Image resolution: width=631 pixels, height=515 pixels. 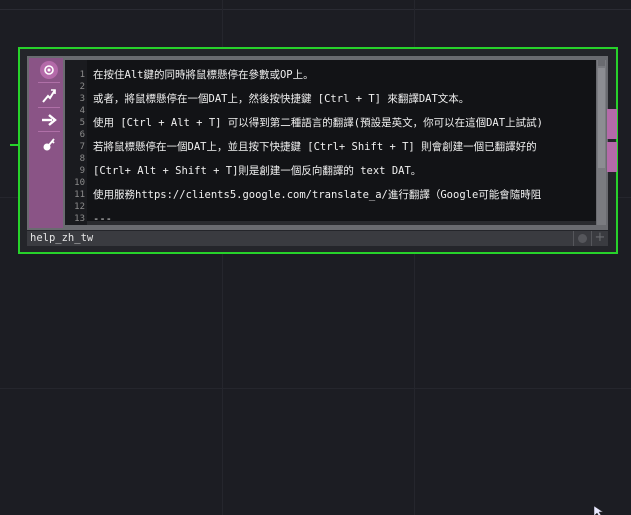 I want to click on scrollbar-cap, so click(x=601, y=63).